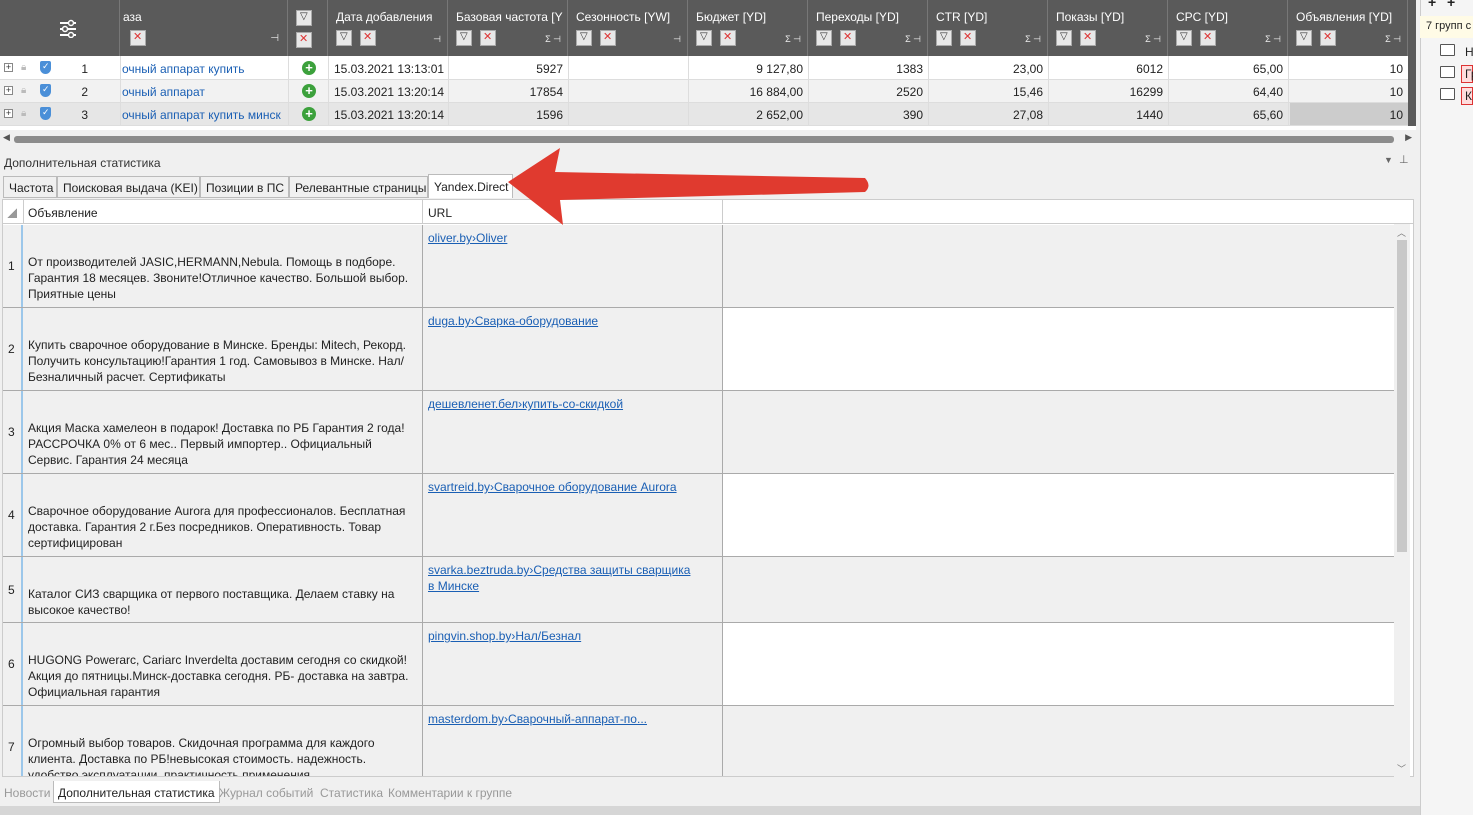 The image size is (1473, 815). Describe the element at coordinates (1388, 160) in the screenshot. I see `dropdown-icon: ▼` at that location.